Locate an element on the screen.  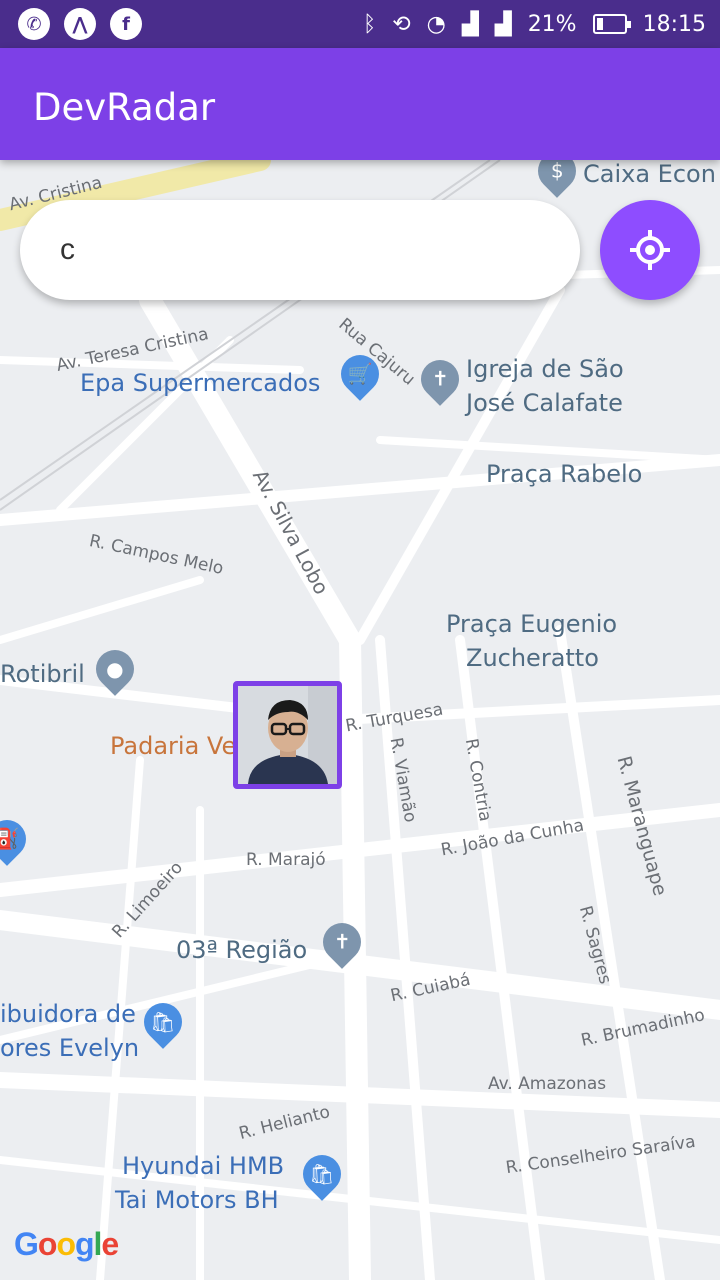
signal-icon: ▟ is located at coordinates (470, 24).